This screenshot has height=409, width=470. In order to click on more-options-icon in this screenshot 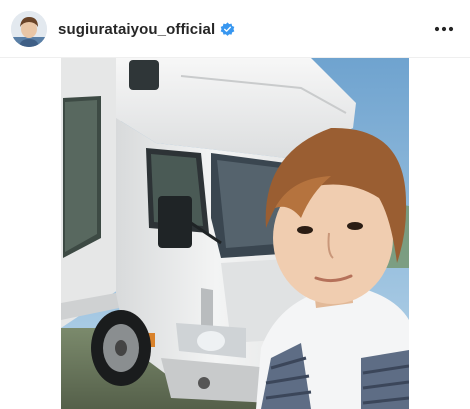, I will do `click(444, 29)`.